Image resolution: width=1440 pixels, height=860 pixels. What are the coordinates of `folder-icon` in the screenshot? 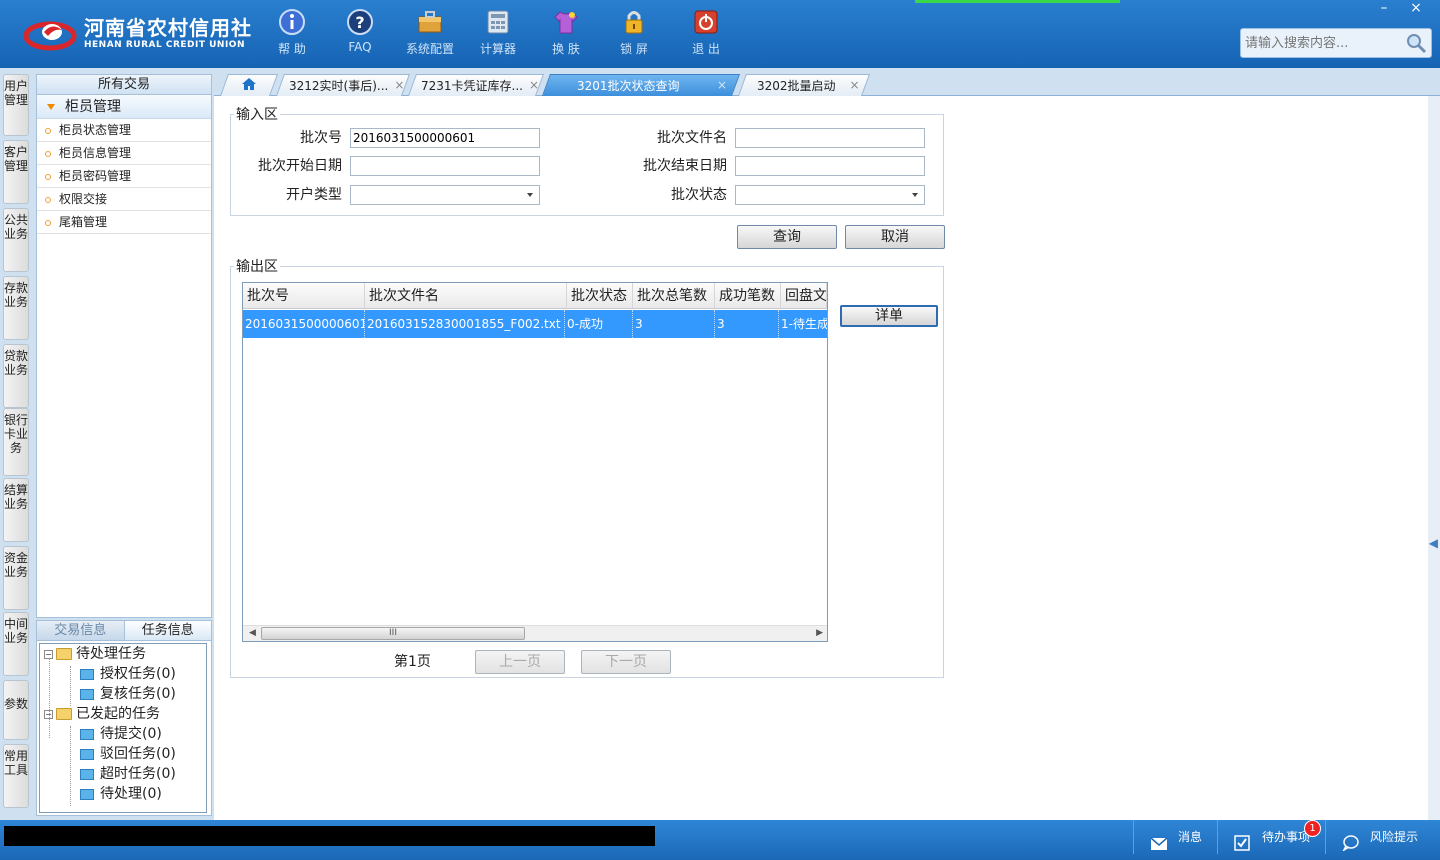 It's located at (64, 654).